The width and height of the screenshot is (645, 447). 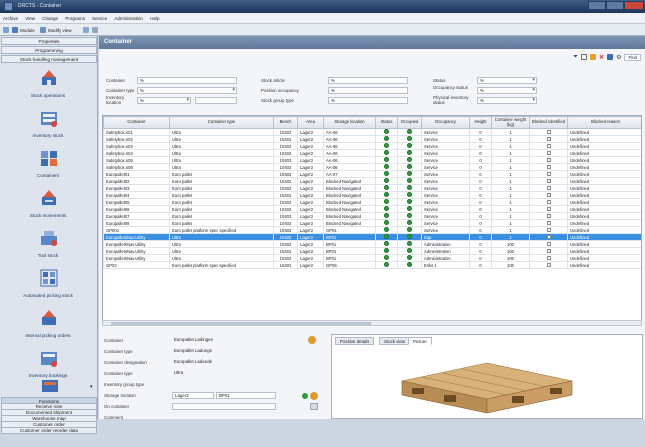 I want to click on sidebar-link-customer-reorder: Customer order reorder data, so click(x=49, y=430).